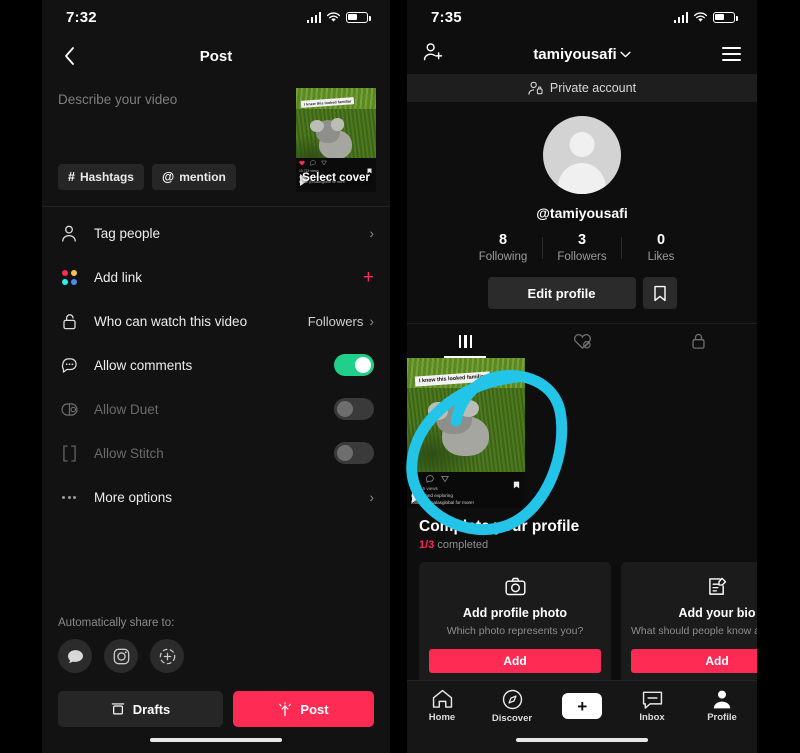 This screenshot has height=753, width=800. I want to click on option-row-allow-stitch: Allow Stitch, so click(216, 453).